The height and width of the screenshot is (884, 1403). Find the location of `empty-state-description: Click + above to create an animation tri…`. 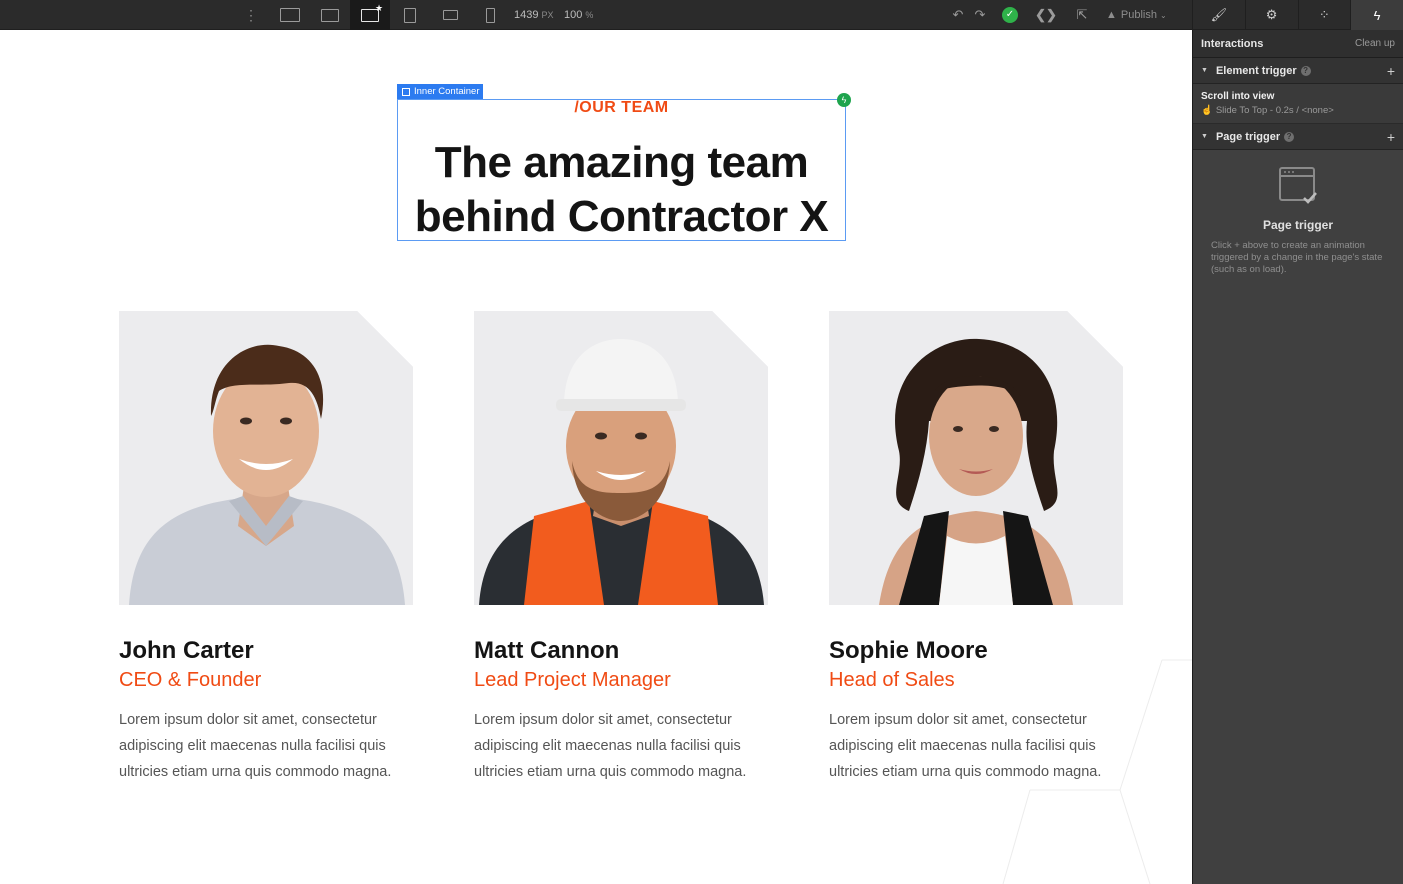

empty-state-description: Click + above to create an animation tri… is located at coordinates (1297, 257).